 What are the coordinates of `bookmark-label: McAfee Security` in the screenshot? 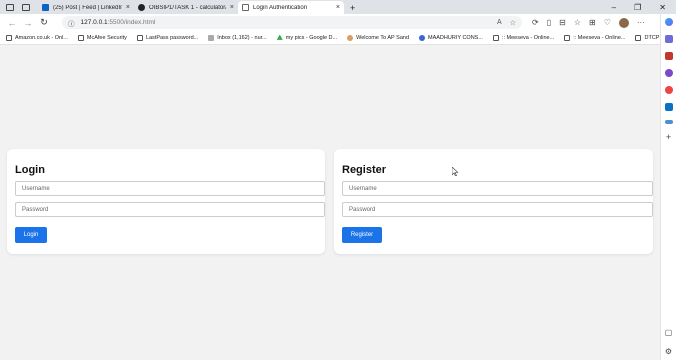 It's located at (106, 37).